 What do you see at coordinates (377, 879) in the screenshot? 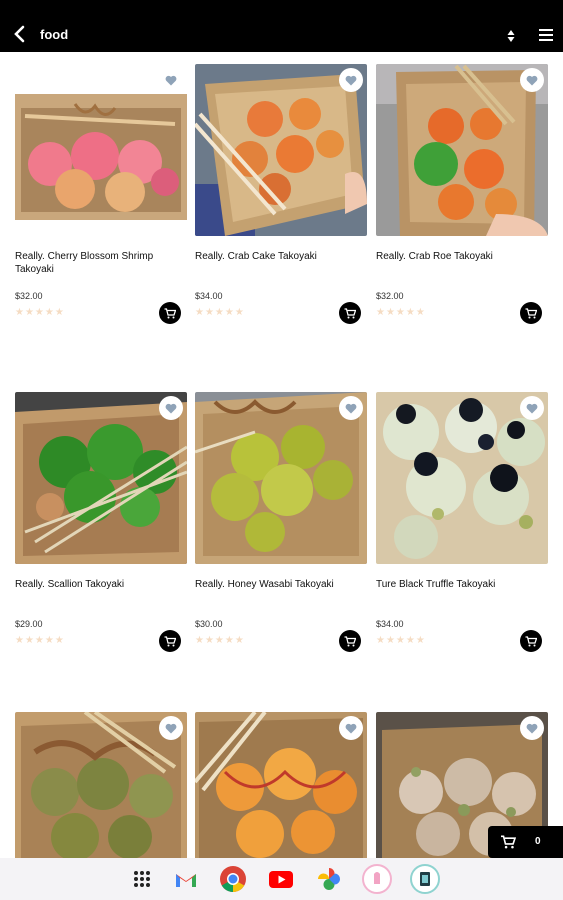
I see `pink-app-icon` at bounding box center [377, 879].